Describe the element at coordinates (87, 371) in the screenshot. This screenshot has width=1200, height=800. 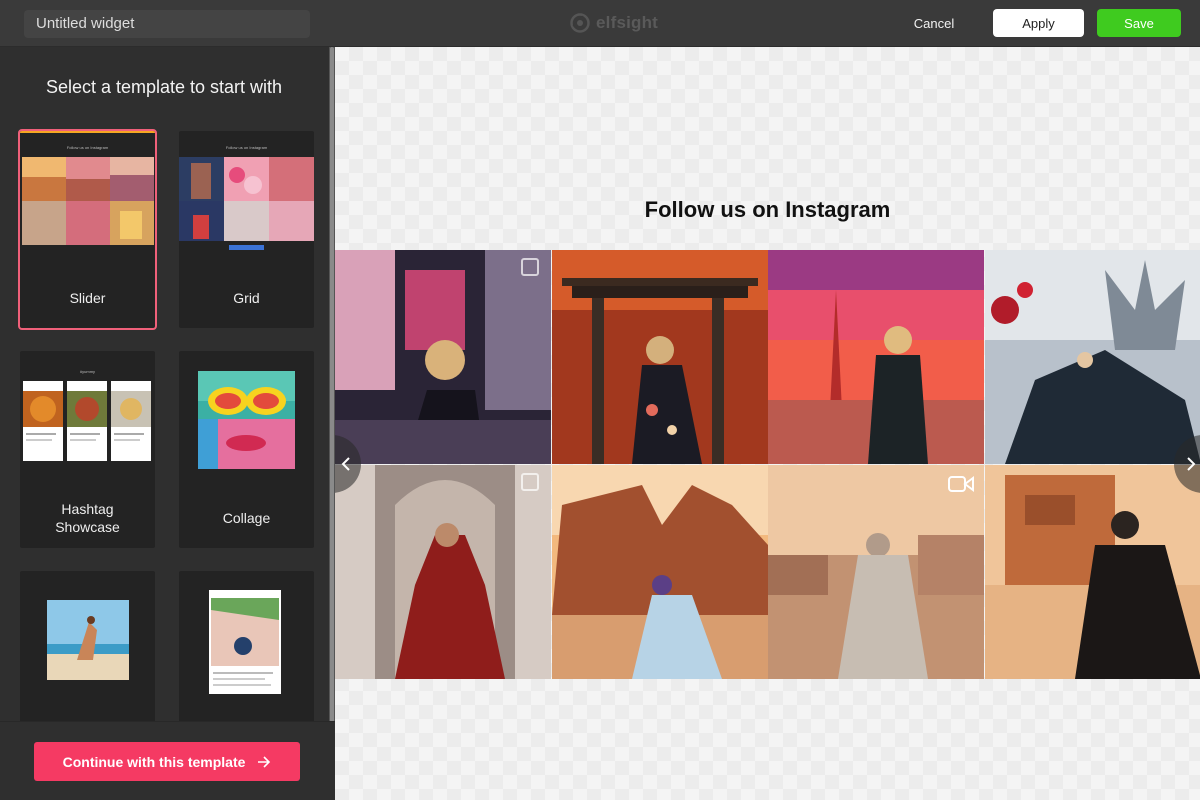
I see `mini-title: #yummy` at that location.